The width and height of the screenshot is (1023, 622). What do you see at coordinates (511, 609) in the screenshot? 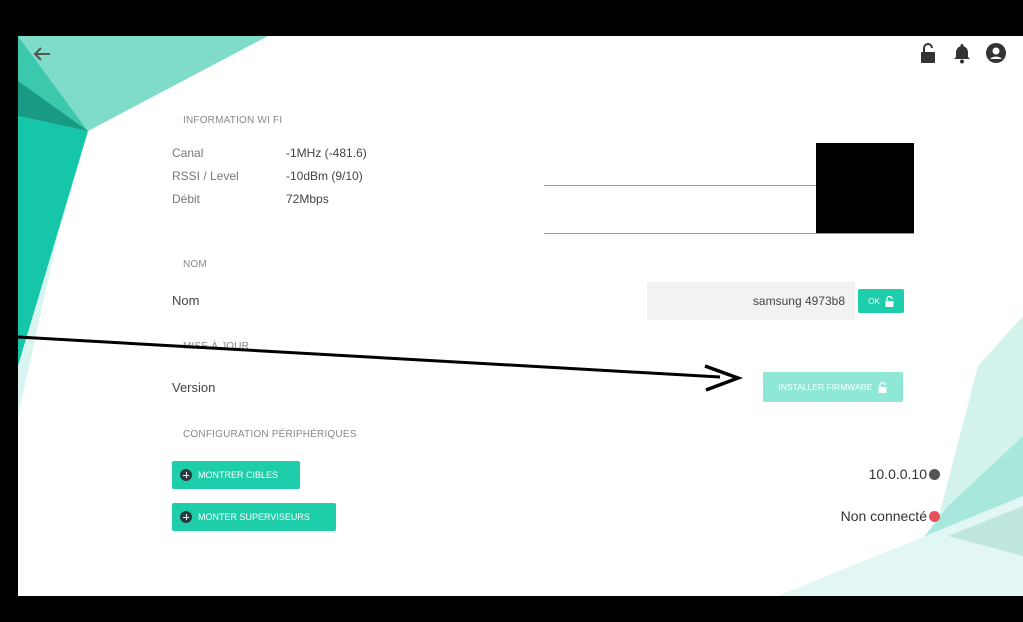
I see `bottom-bar` at bounding box center [511, 609].